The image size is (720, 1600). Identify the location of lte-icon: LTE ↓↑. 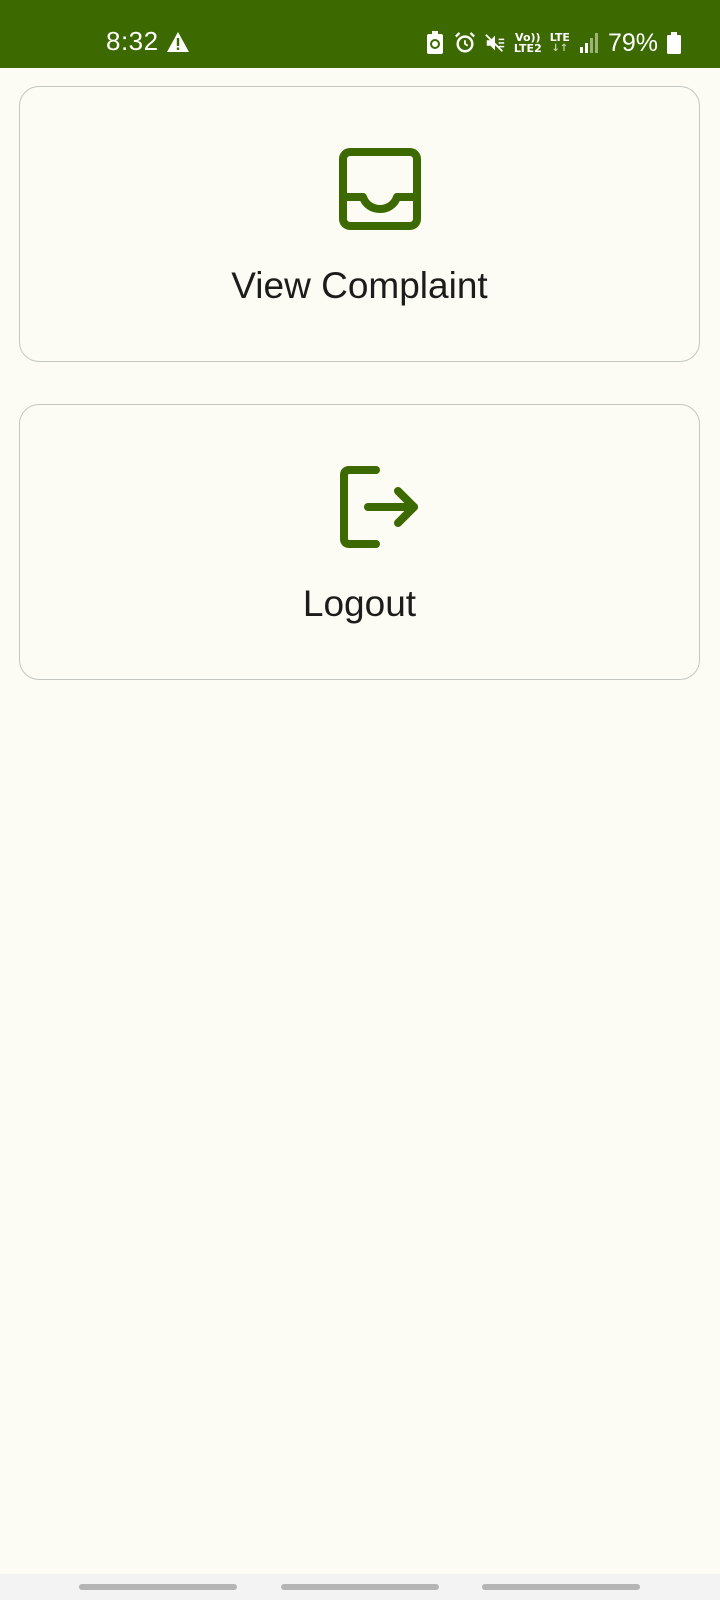
(559, 42).